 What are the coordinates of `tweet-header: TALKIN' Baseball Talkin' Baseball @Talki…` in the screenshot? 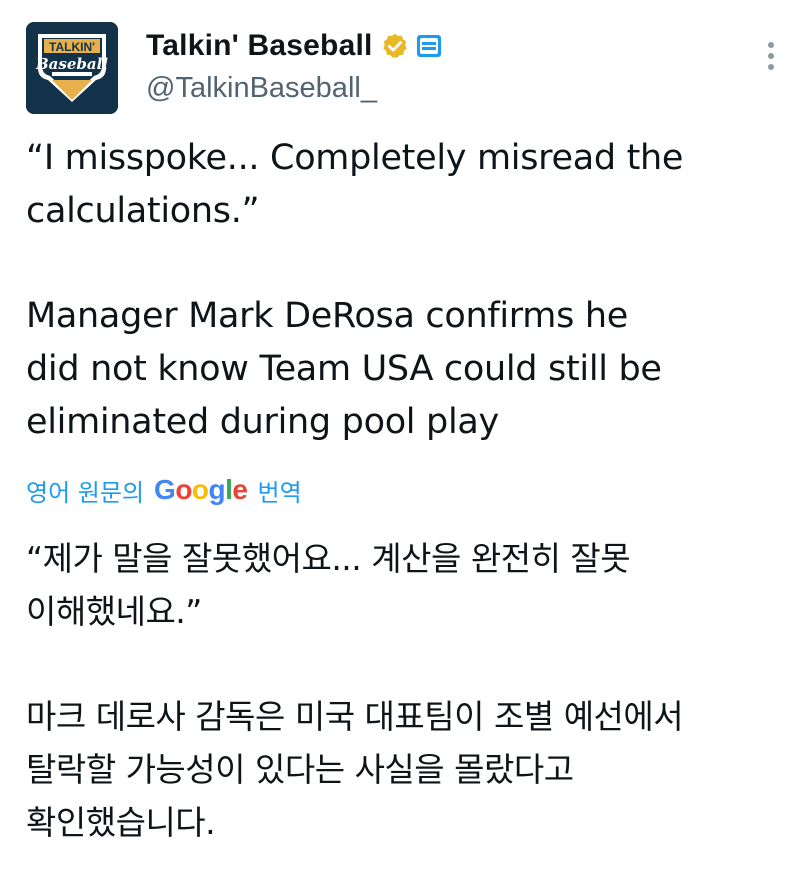 It's located at (406, 68).